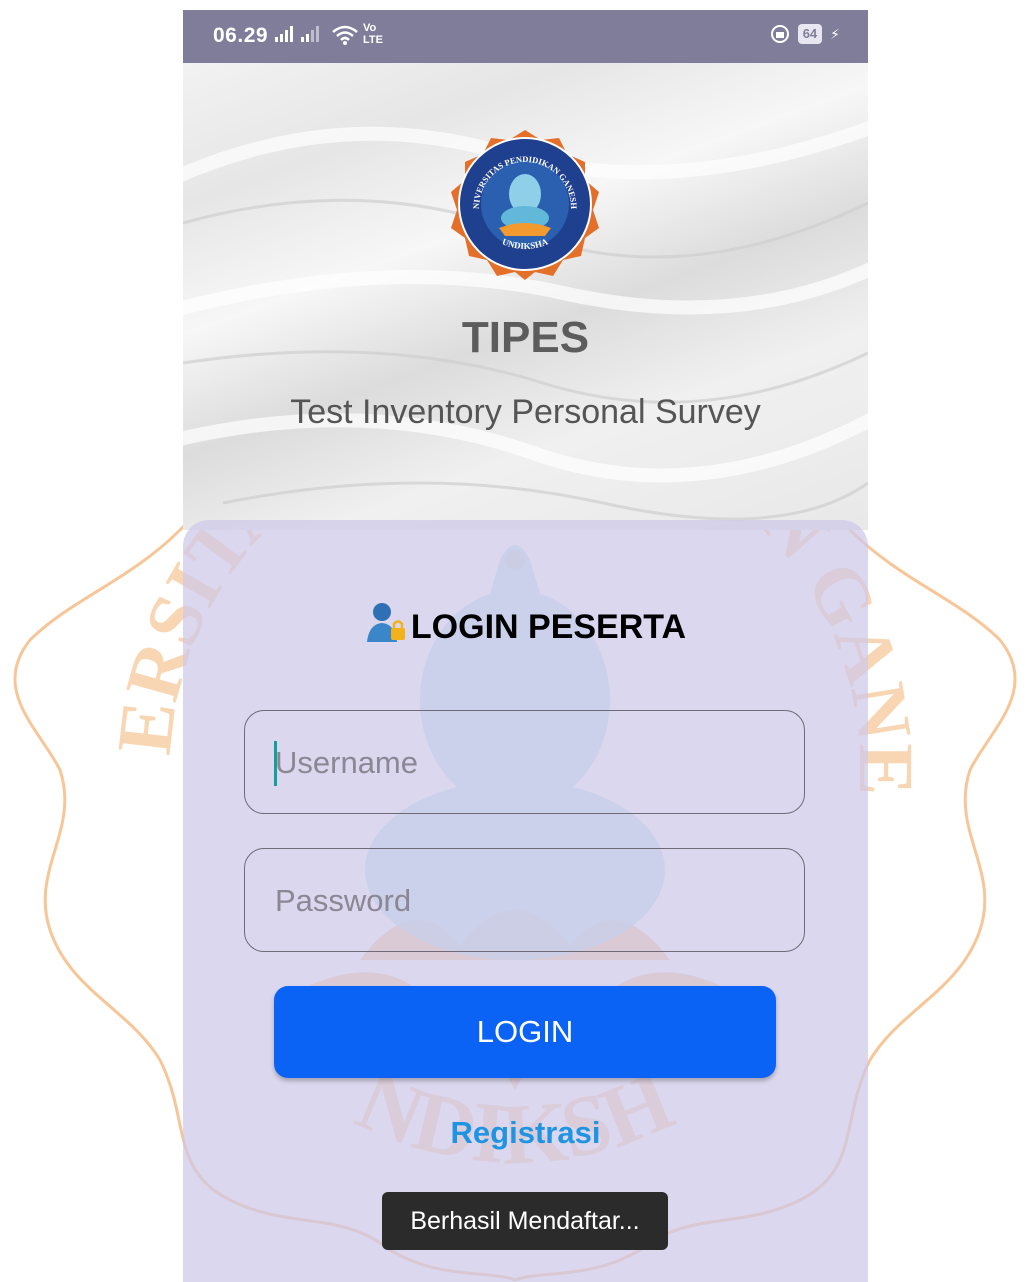 The width and height of the screenshot is (1027, 1282). What do you see at coordinates (548, 627) in the screenshot?
I see `login-heading-text: LOGIN PESERTA` at bounding box center [548, 627].